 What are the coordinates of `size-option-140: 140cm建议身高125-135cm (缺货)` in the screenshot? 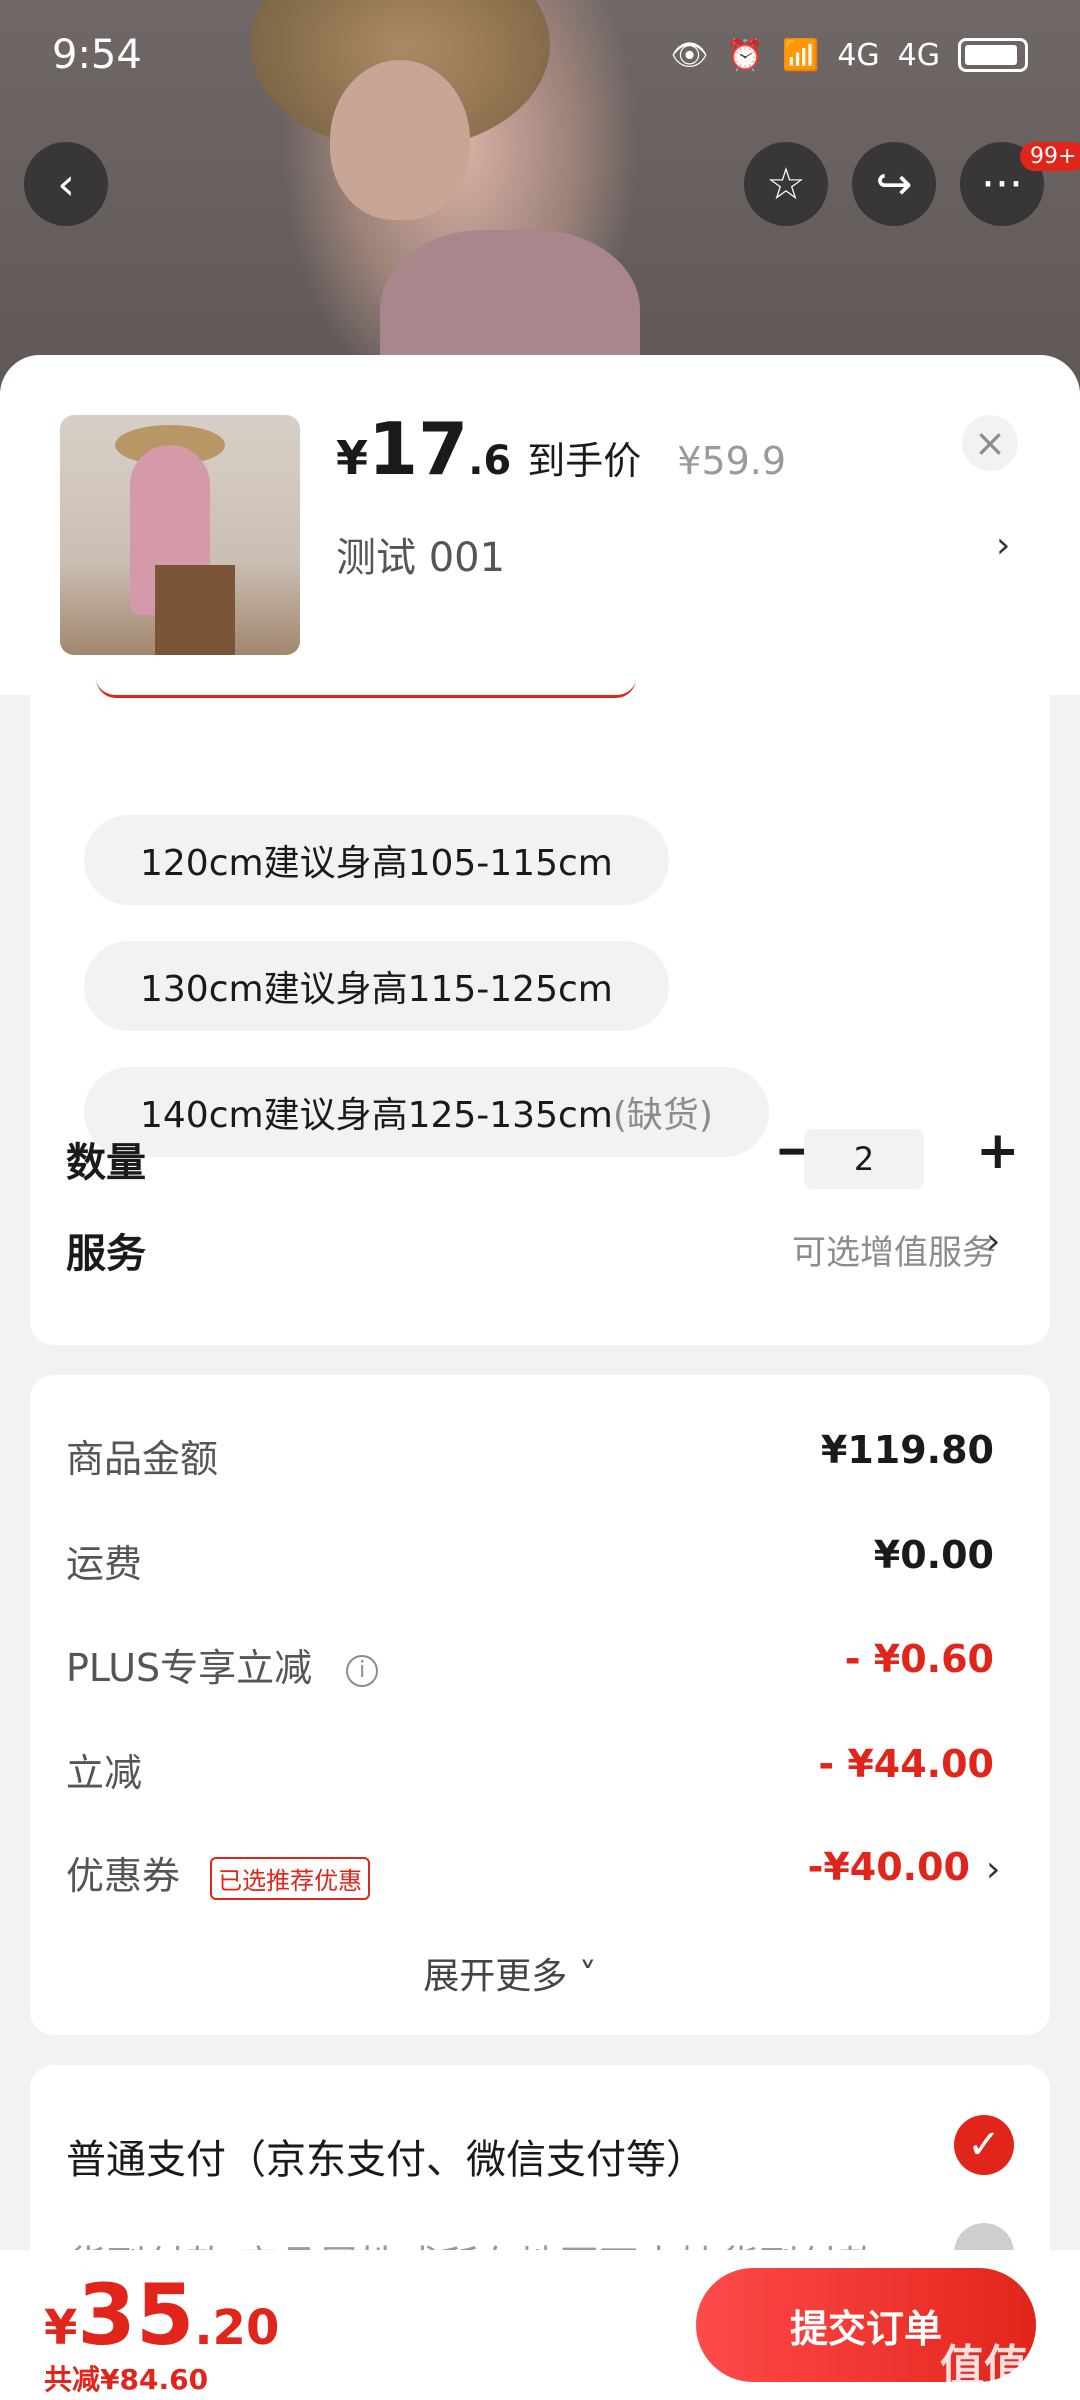 It's located at (426, 1112).